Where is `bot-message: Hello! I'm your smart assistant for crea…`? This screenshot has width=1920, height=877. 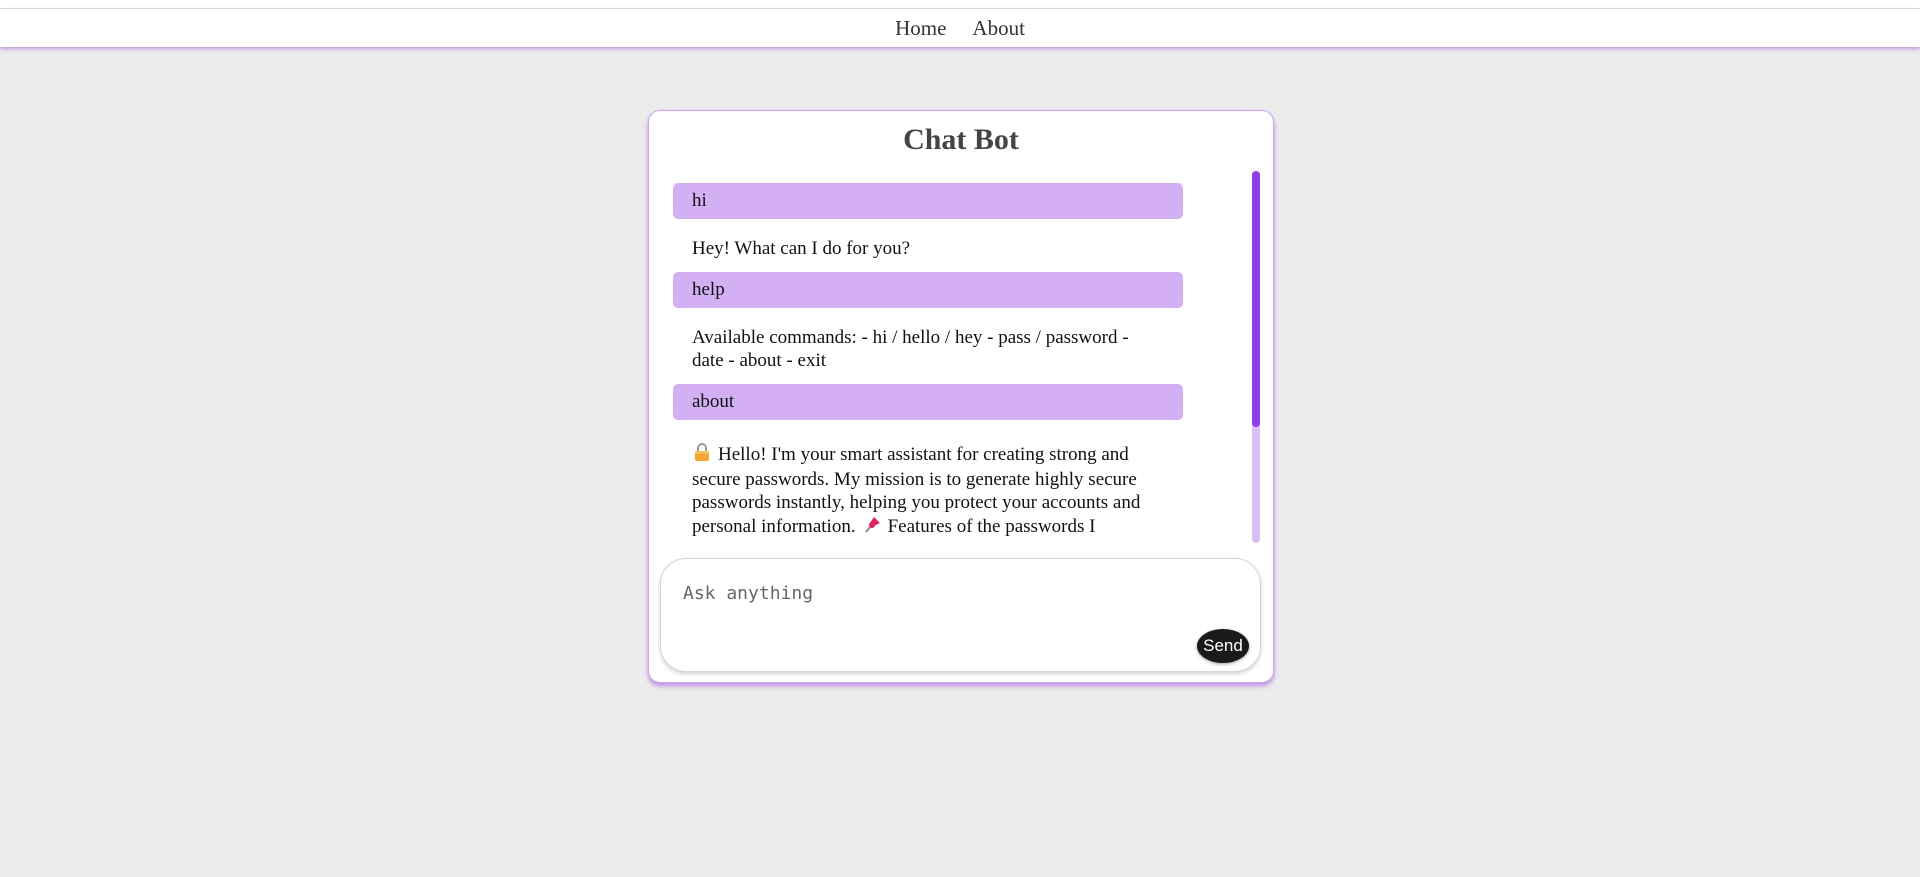
bot-message: Hello! I'm your smart assistant for crea… is located at coordinates (928, 486).